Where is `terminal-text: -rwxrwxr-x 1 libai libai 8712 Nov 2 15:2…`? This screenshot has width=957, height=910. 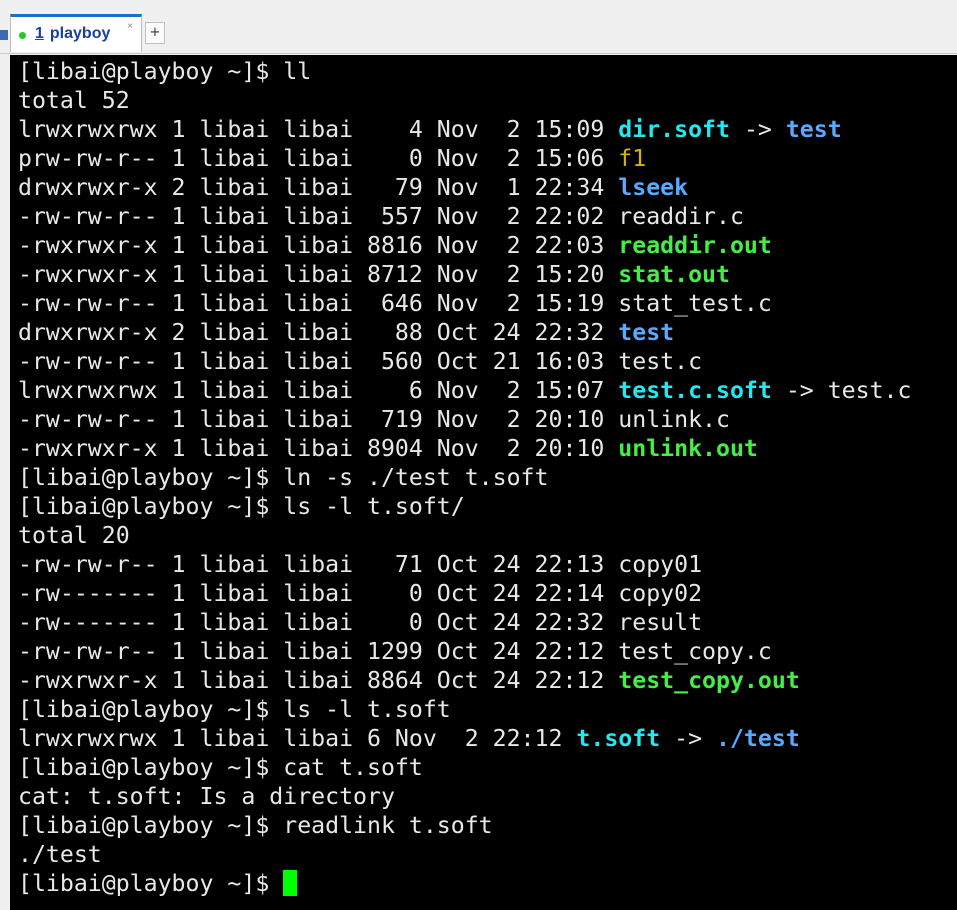
terminal-text: -rwxrwxr-x 1 libai libai 8712 Nov 2 15:2… is located at coordinates (318, 274).